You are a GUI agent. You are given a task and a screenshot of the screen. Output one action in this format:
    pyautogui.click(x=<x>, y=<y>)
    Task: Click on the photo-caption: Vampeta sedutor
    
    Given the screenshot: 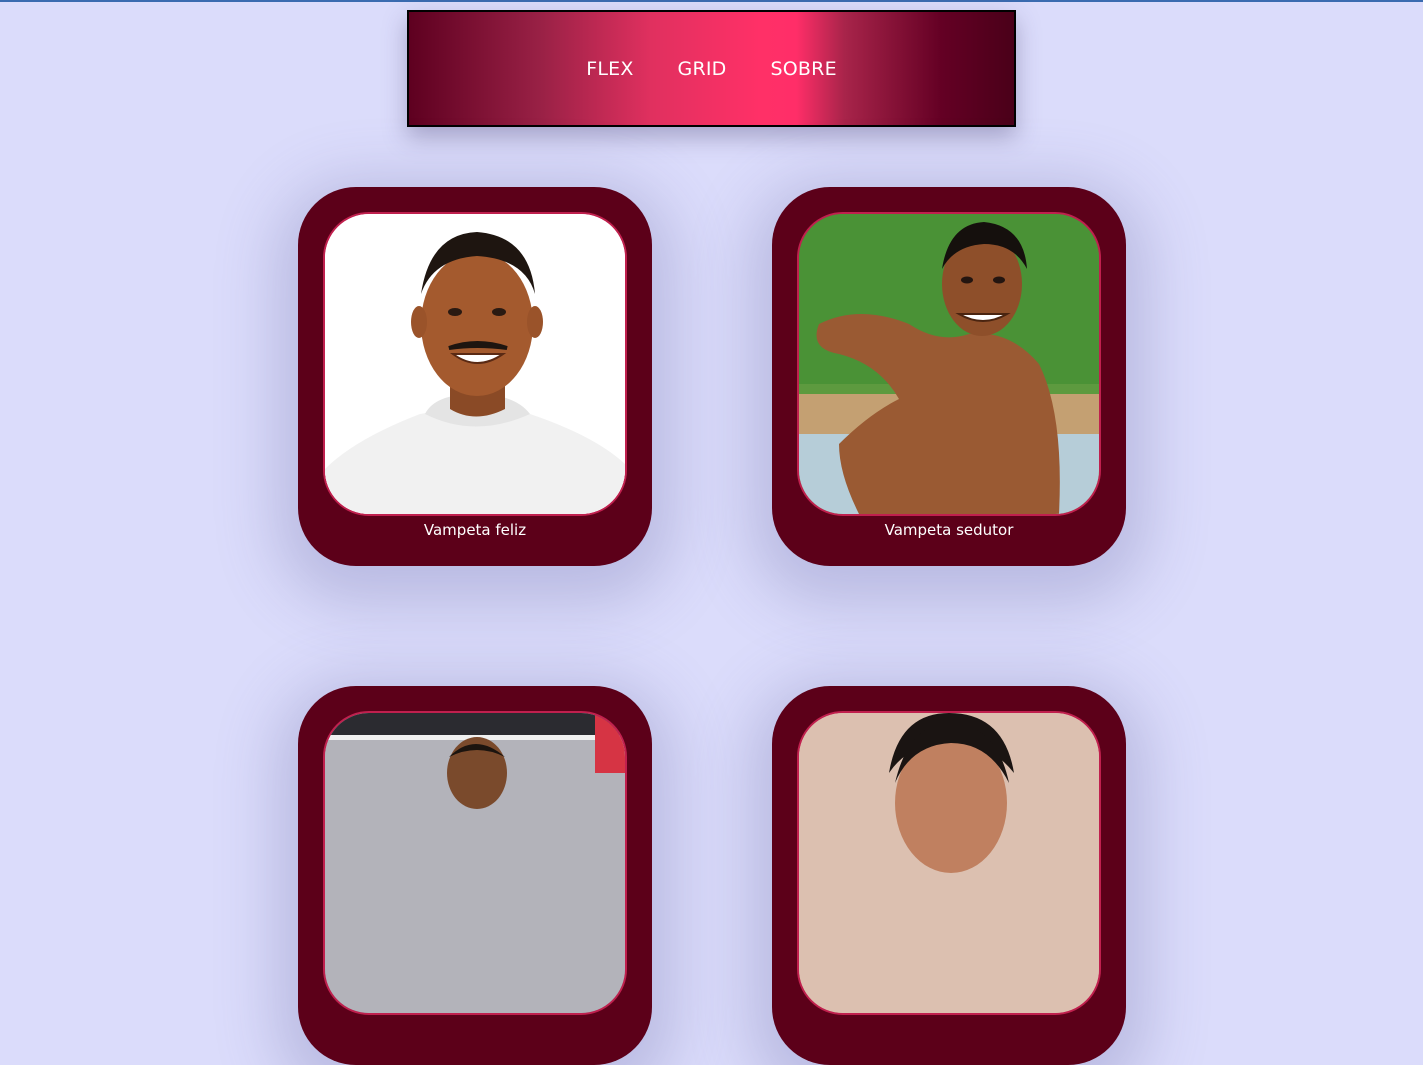 What is the action you would take?
    pyautogui.click(x=949, y=530)
    